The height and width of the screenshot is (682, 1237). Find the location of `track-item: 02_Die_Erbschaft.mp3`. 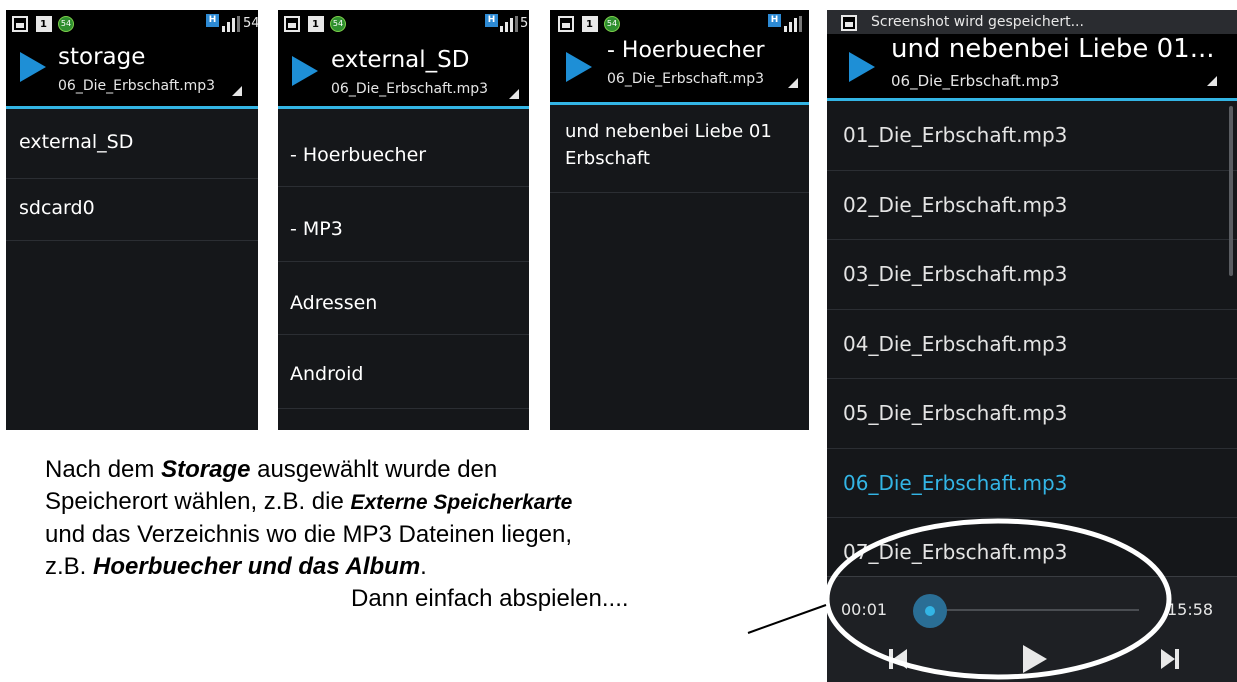

track-item: 02_Die_Erbschaft.mp3 is located at coordinates (1032, 205).